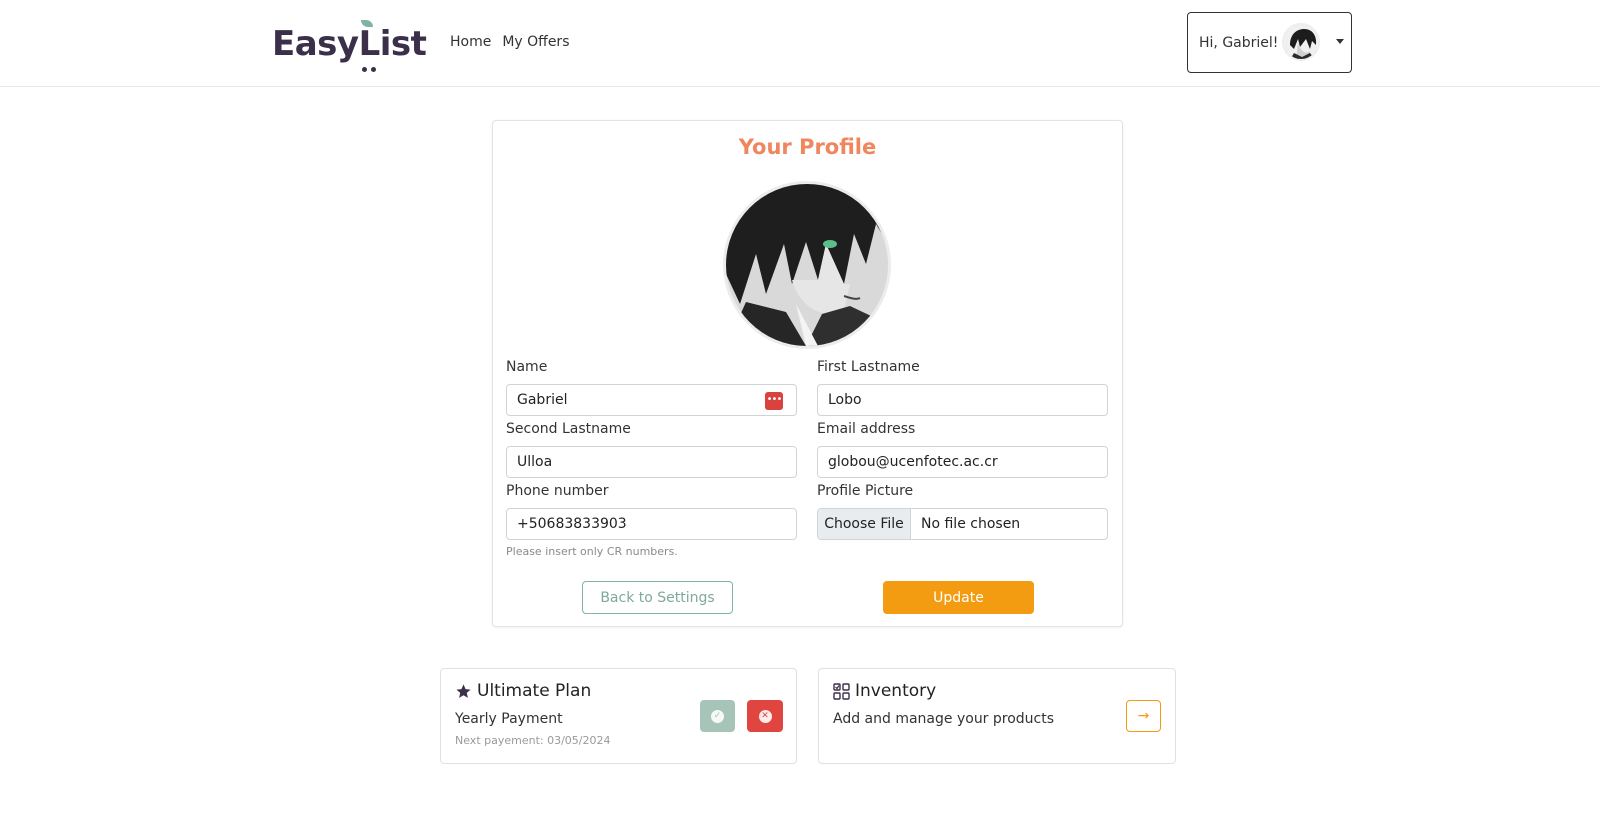 The height and width of the screenshot is (824, 1600). What do you see at coordinates (509, 719) in the screenshot?
I see `plan-payment-type: Yearly Payment` at bounding box center [509, 719].